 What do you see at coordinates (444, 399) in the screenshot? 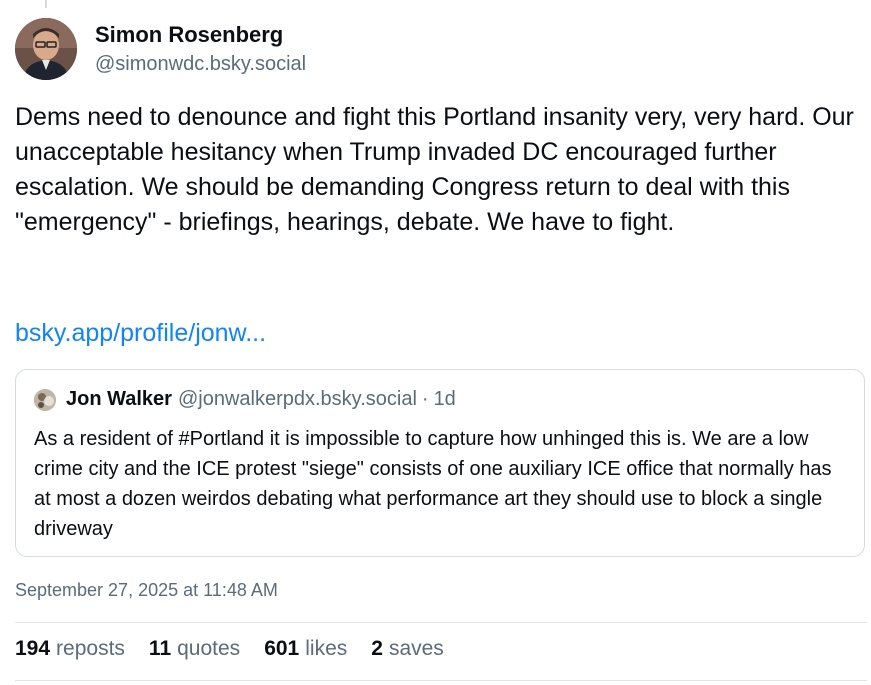
I see `quote-time: 1d` at bounding box center [444, 399].